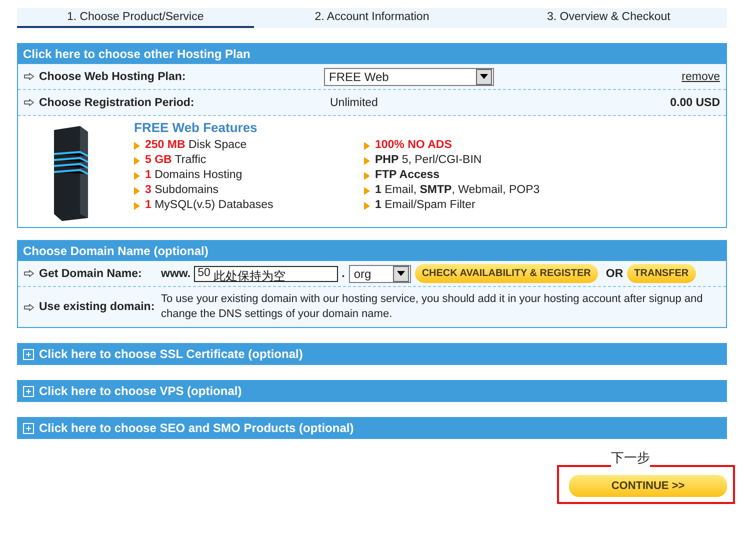  I want to click on feature-text: 1 Email/Spam Filter, so click(425, 205).